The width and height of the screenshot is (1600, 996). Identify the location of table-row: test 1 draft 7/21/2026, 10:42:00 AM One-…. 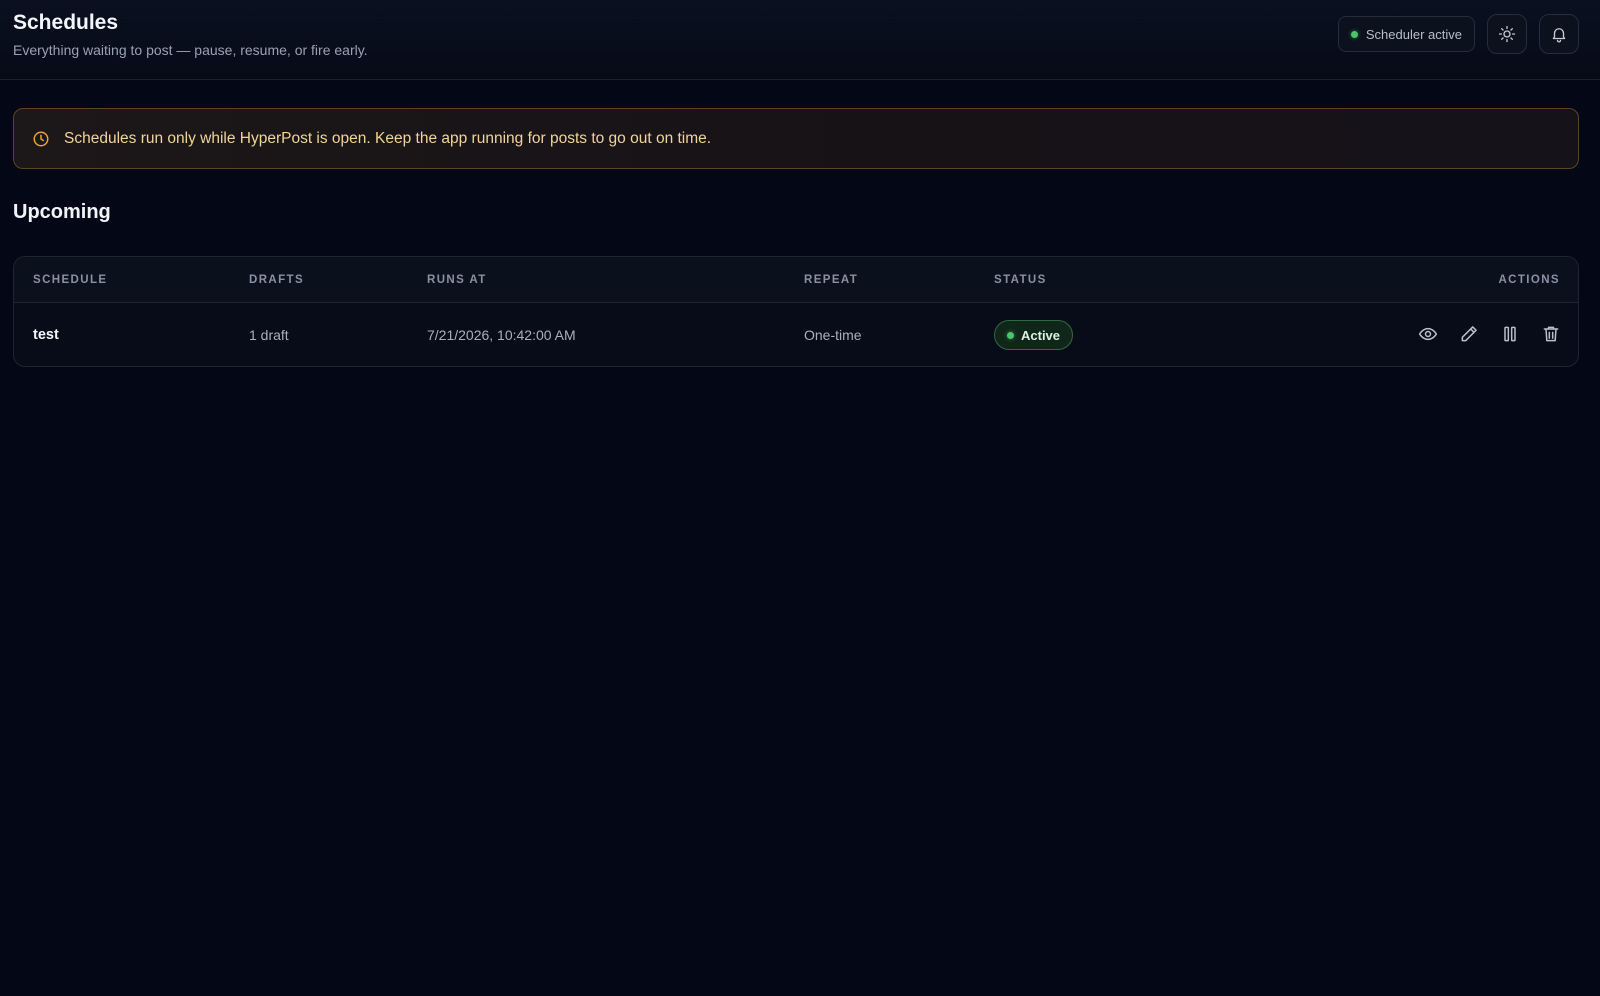
(796, 334).